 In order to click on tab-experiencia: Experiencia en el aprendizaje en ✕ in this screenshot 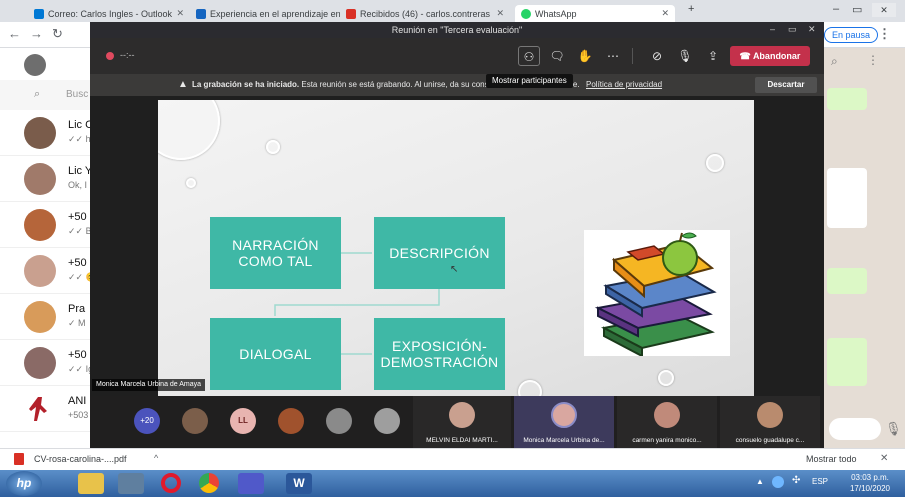, I will do `click(265, 13)`.